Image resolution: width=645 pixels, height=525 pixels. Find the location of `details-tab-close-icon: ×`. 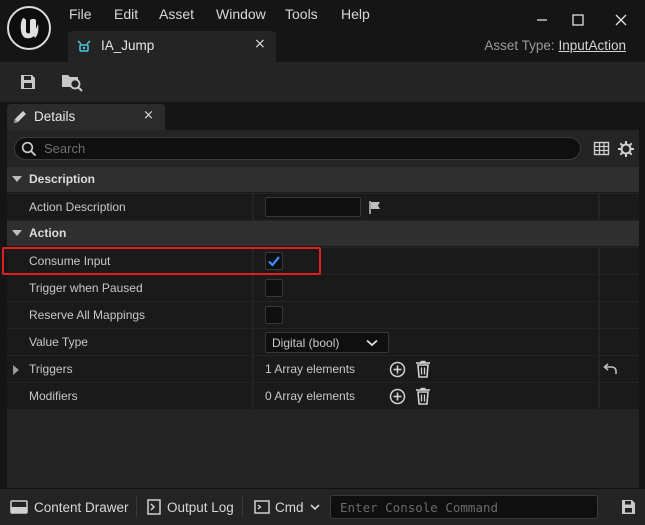

details-tab-close-icon: × is located at coordinates (148, 115).